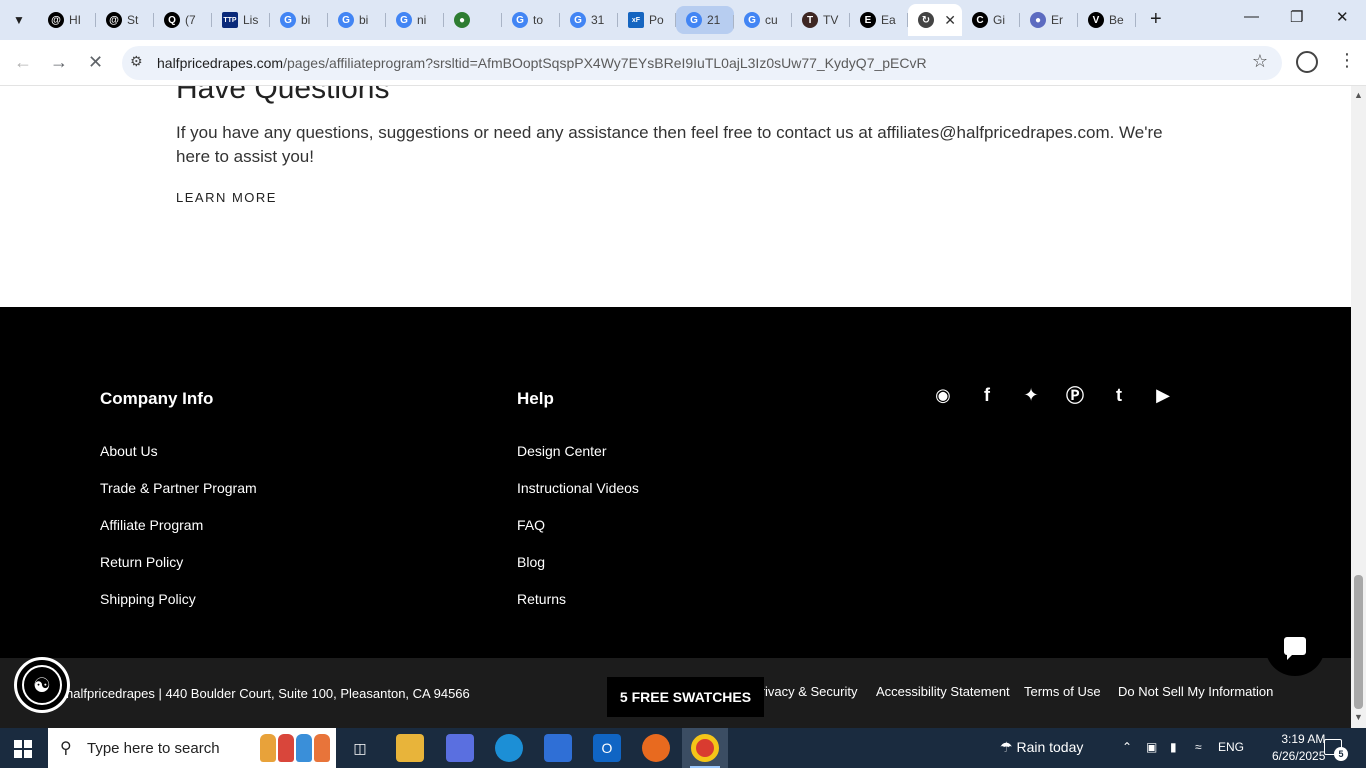  What do you see at coordinates (705, 20) in the screenshot?
I see `browser-tab: G 21` at bounding box center [705, 20].